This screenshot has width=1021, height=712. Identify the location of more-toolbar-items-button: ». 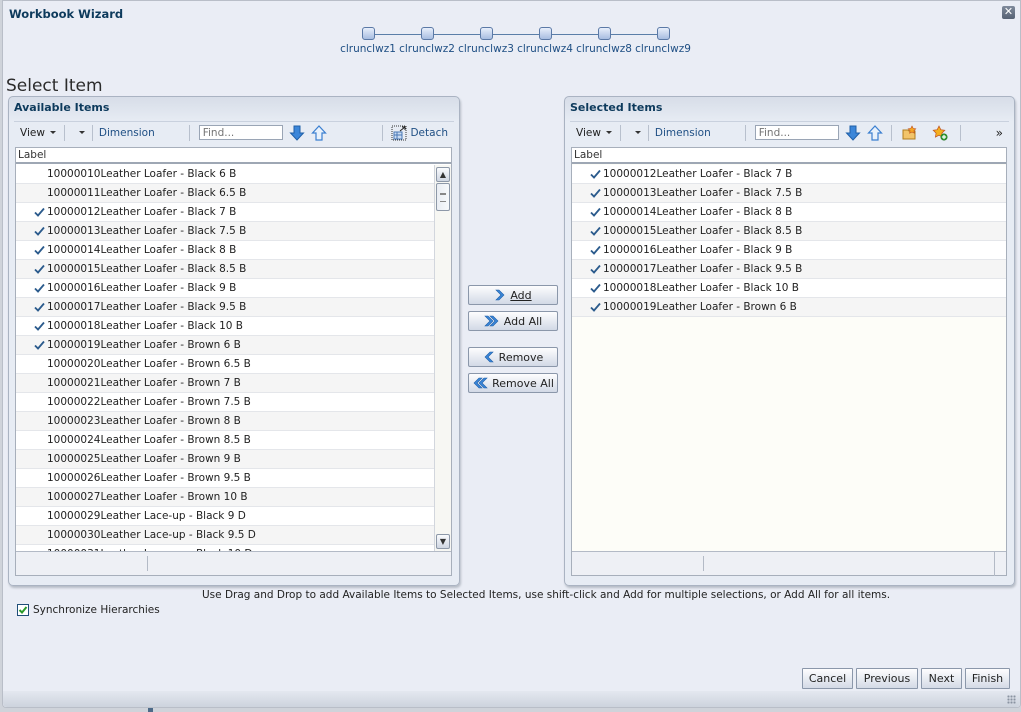
(999, 132).